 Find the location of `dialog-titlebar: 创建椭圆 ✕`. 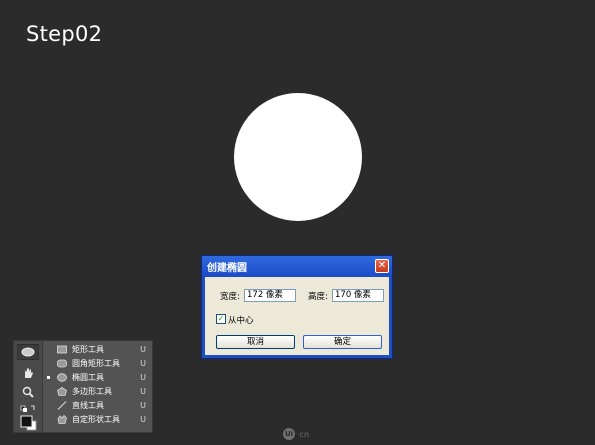

dialog-titlebar: 创建椭圆 ✕ is located at coordinates (297, 266).